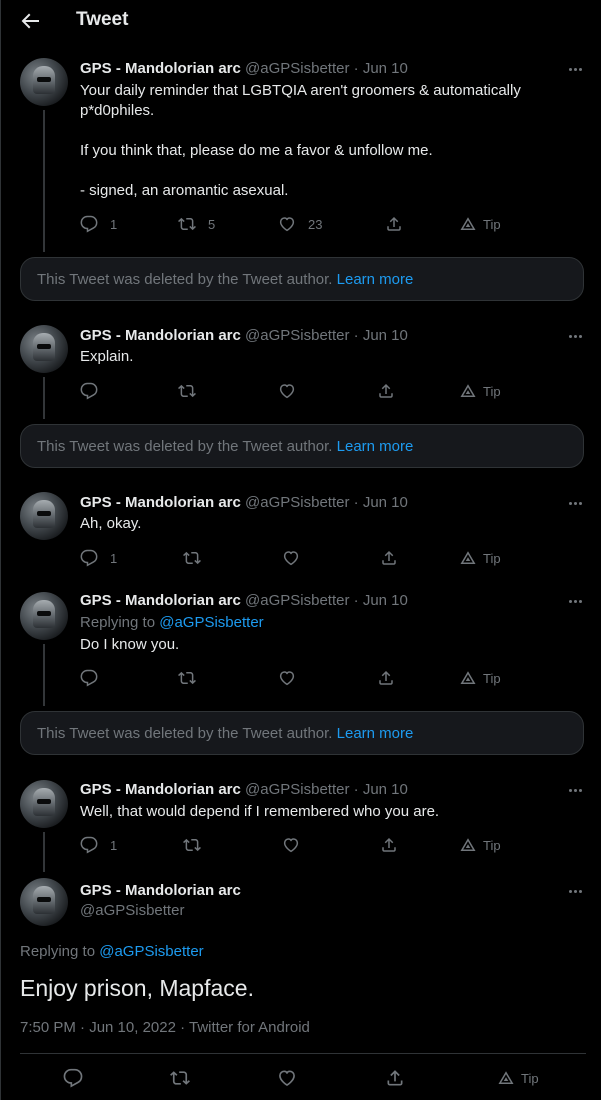 Image resolution: width=601 pixels, height=1100 pixels. What do you see at coordinates (301, 21) in the screenshot?
I see `top-bar: Tweet` at bounding box center [301, 21].